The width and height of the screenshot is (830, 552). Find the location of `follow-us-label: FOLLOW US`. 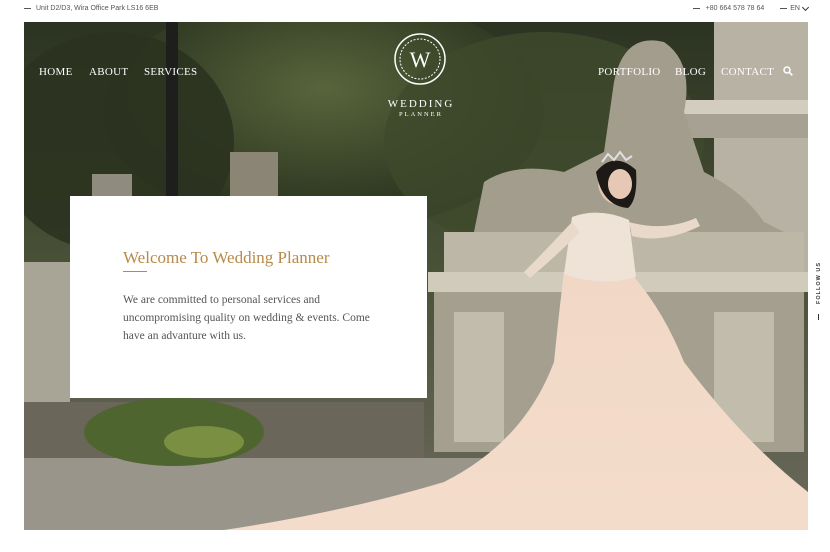

follow-us-label: FOLLOW US is located at coordinates (819, 283).